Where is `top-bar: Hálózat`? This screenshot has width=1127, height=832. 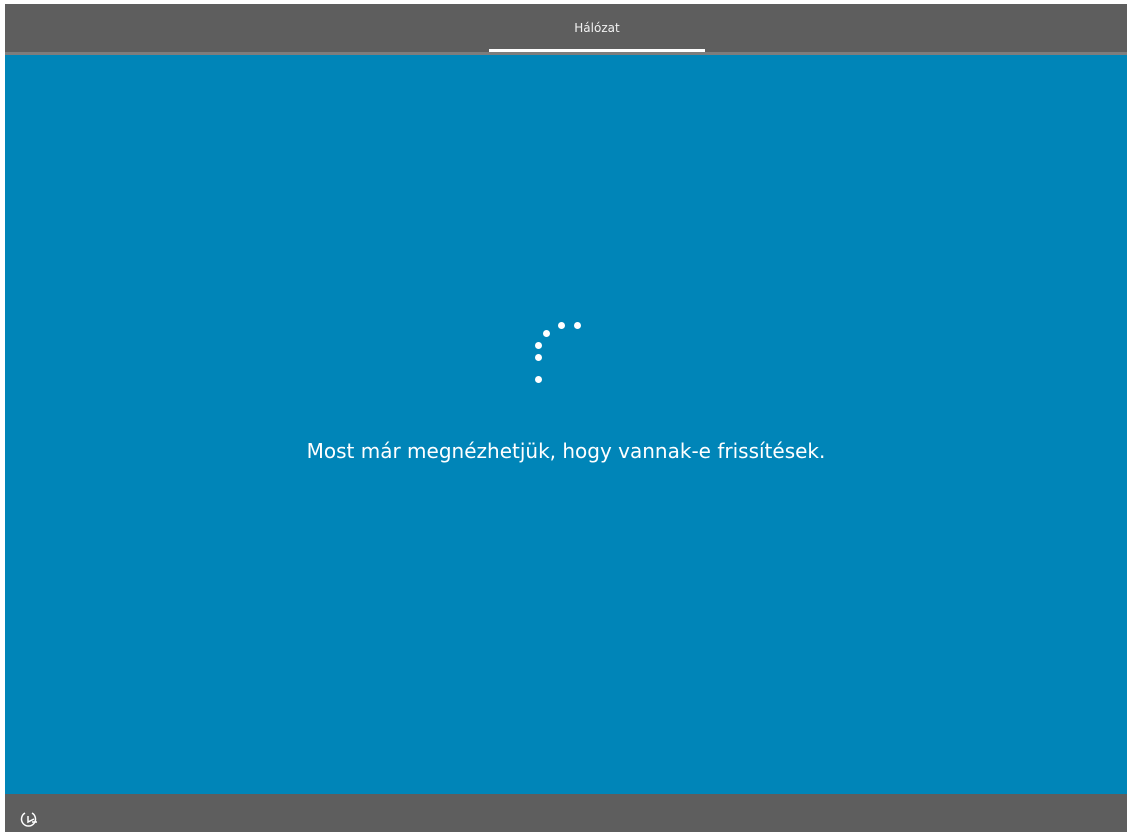
top-bar: Hálózat is located at coordinates (566, 28).